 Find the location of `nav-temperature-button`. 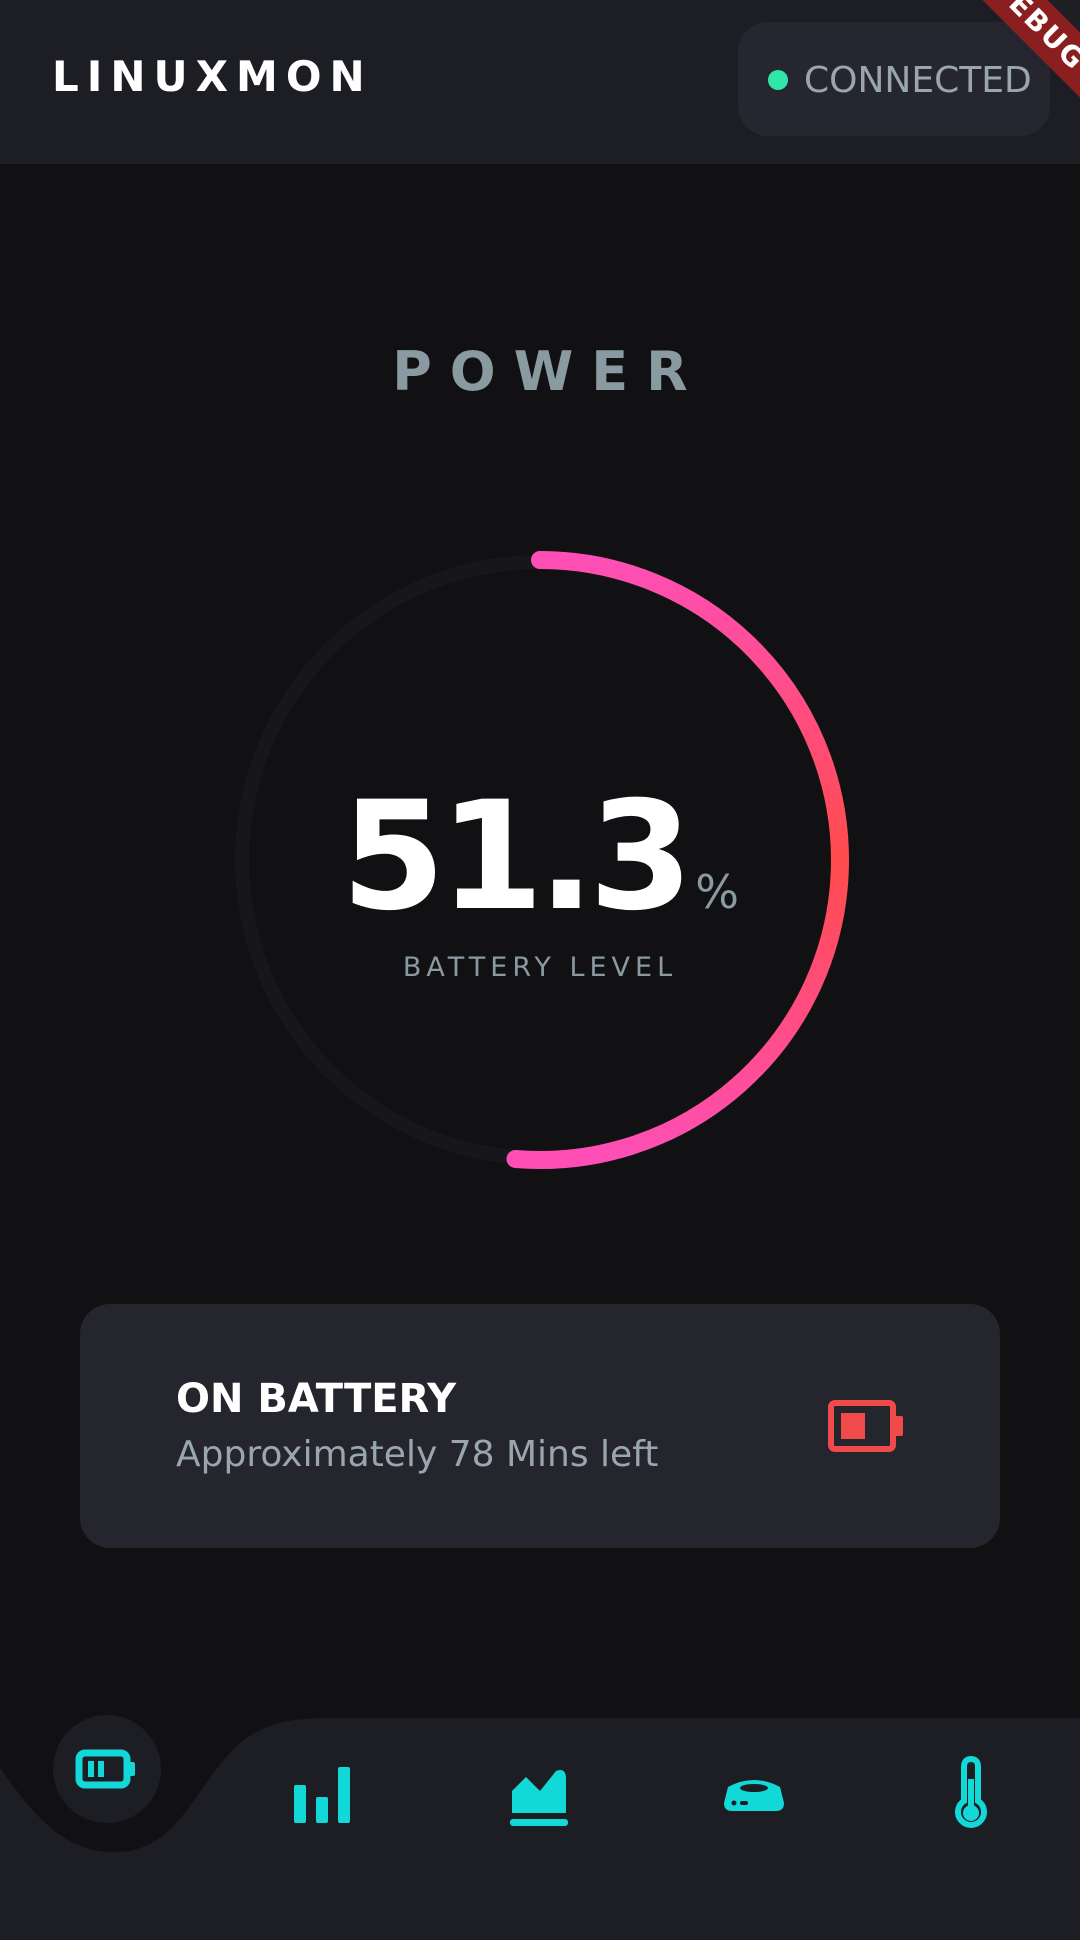

nav-temperature-button is located at coordinates (971, 1793).